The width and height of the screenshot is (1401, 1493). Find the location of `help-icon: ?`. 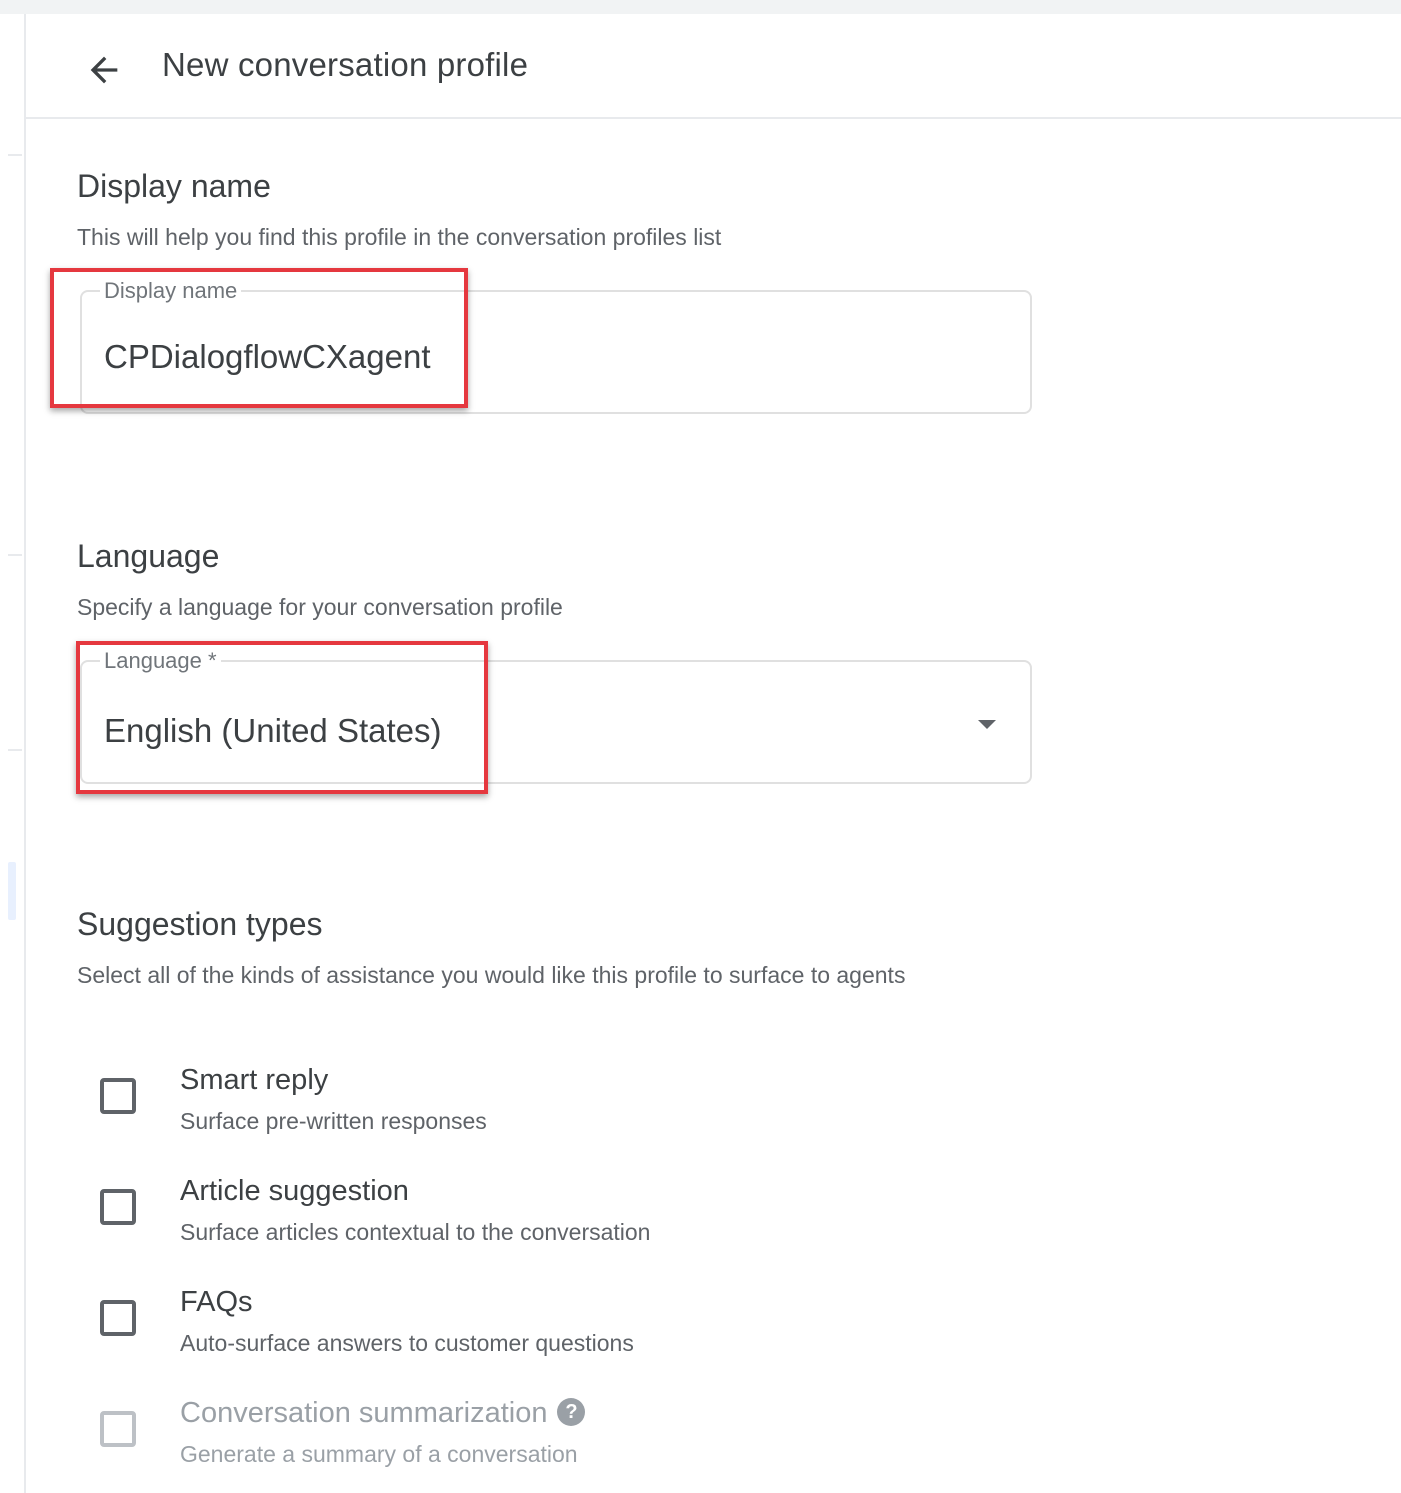

help-icon: ? is located at coordinates (571, 1412).